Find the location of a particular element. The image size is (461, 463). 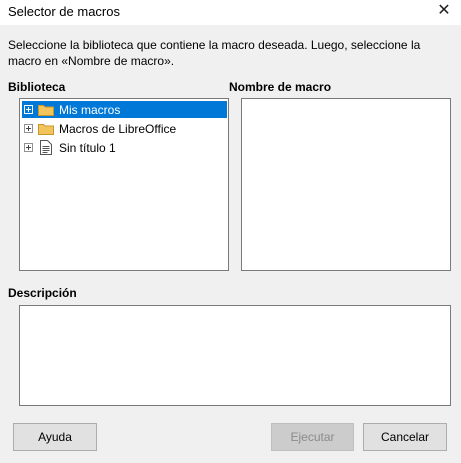

run-button-label: Ejecutar is located at coordinates (312, 437).